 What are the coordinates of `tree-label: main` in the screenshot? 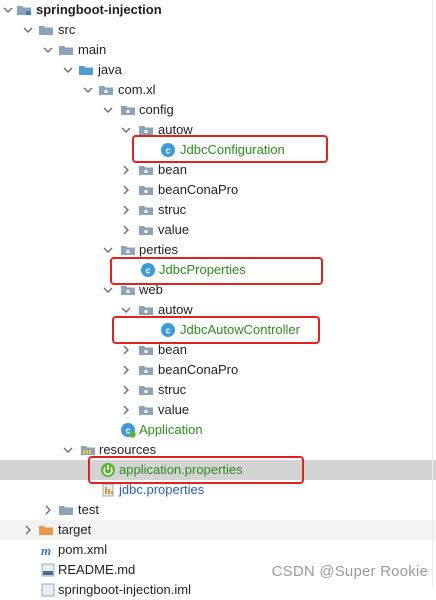 It's located at (92, 49).